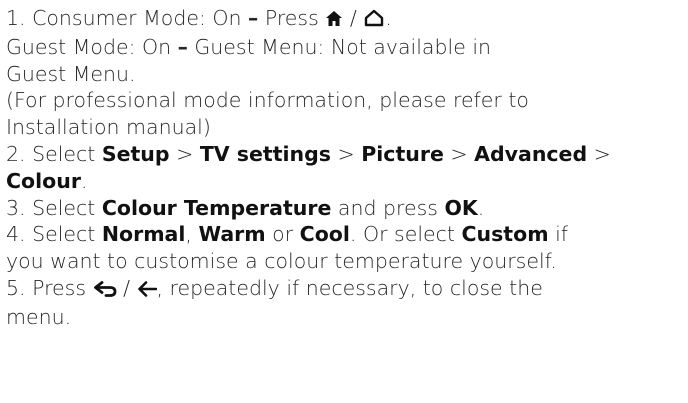  Describe the element at coordinates (127, 18) in the screenshot. I see `text: 1. Consumer Mode: On` at that location.